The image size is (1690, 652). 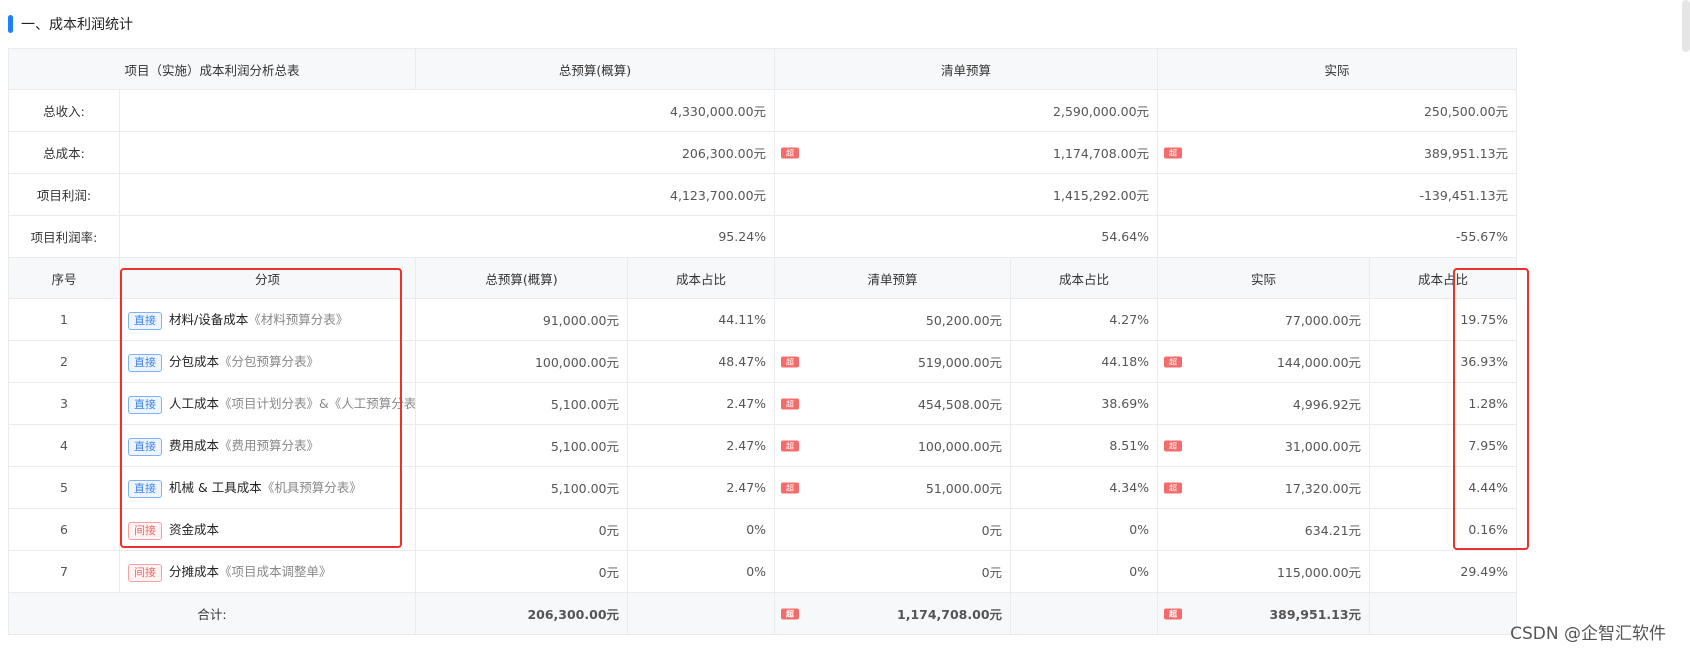 I want to click on summary-actual-value: 389,951.13元, so click(x=1466, y=153).